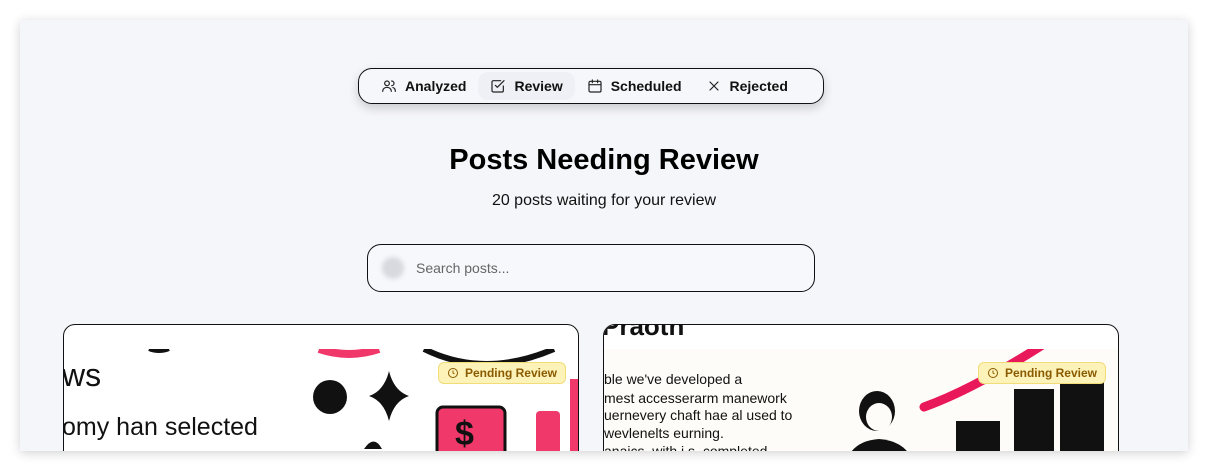 Image resolution: width=1208 pixels, height=471 pixels. What do you see at coordinates (83, 375) in the screenshot?
I see `image-text: ws` at bounding box center [83, 375].